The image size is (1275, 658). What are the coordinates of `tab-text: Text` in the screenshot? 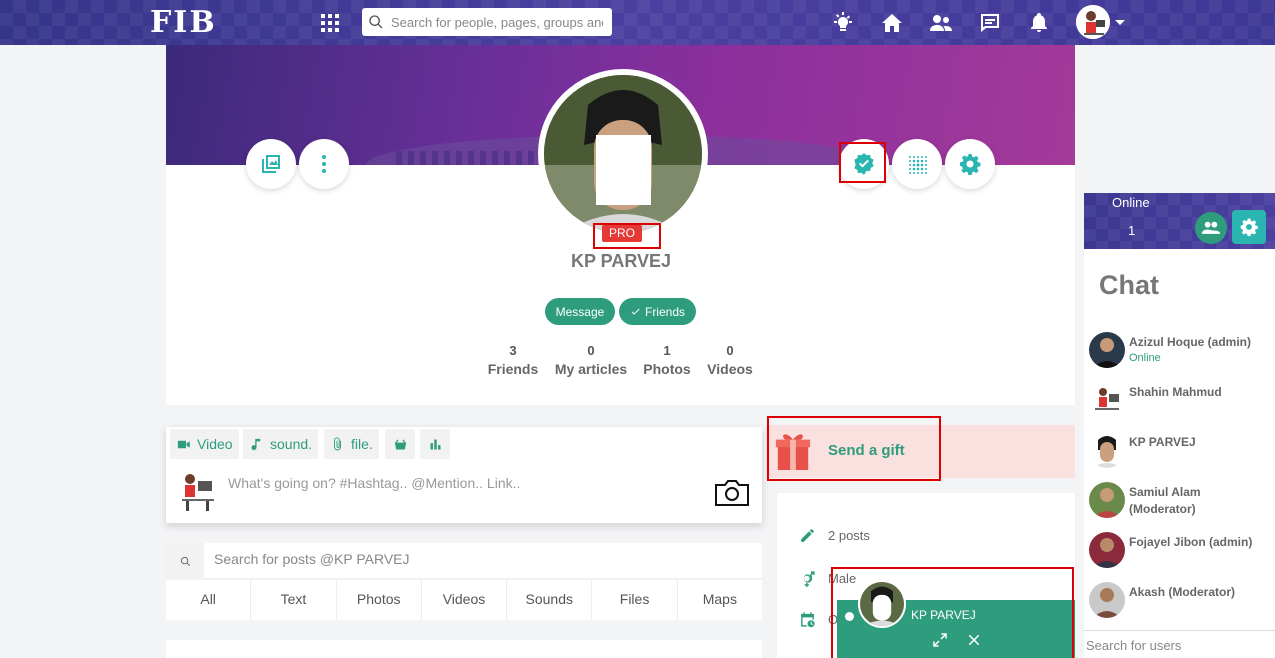 It's located at (294, 600).